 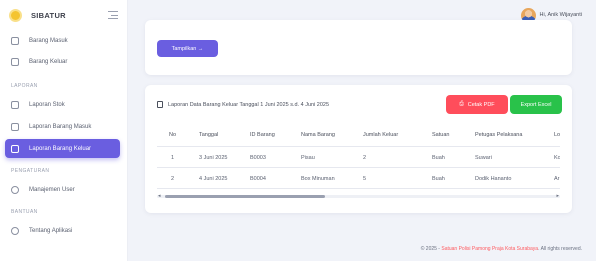 I want to click on table-cell: Ko, so click(x=557, y=158).